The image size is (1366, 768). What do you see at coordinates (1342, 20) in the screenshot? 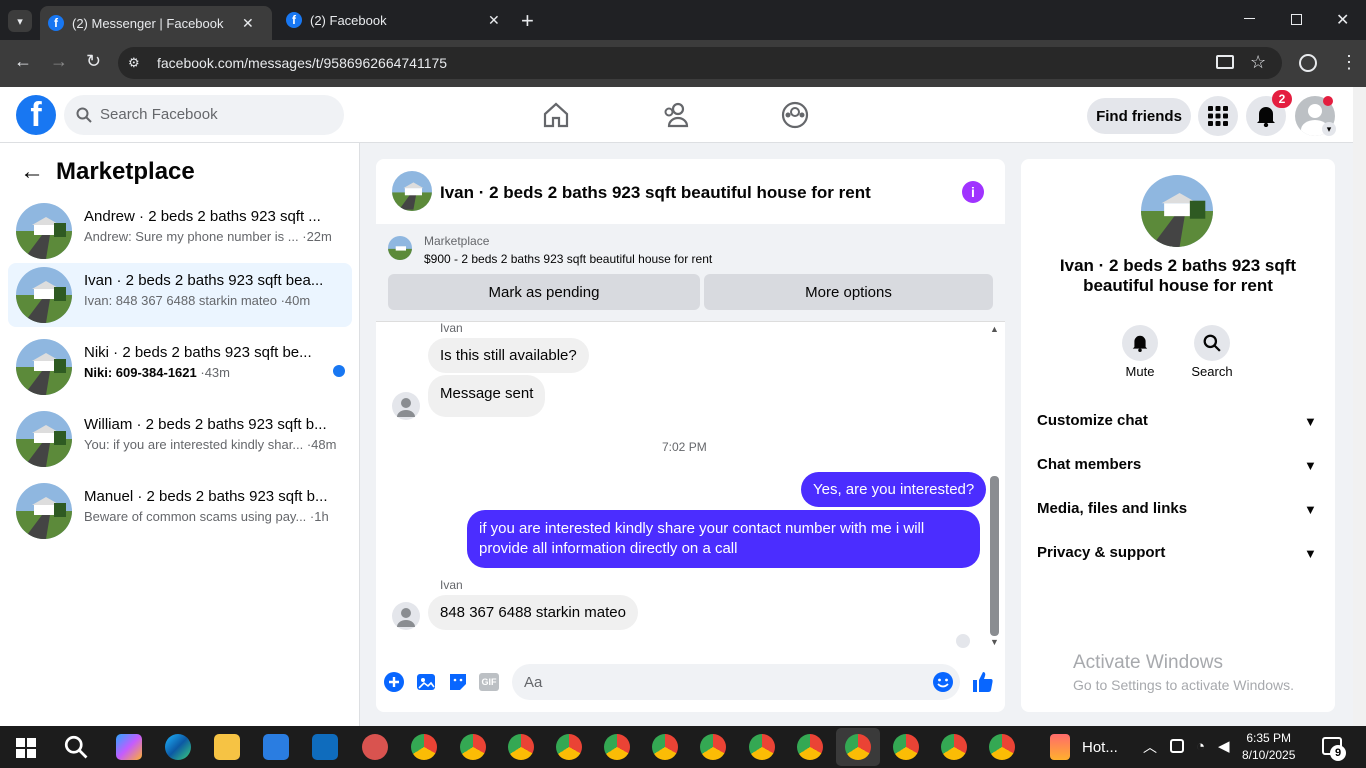
I see `window-close-icon: ✕` at bounding box center [1342, 20].